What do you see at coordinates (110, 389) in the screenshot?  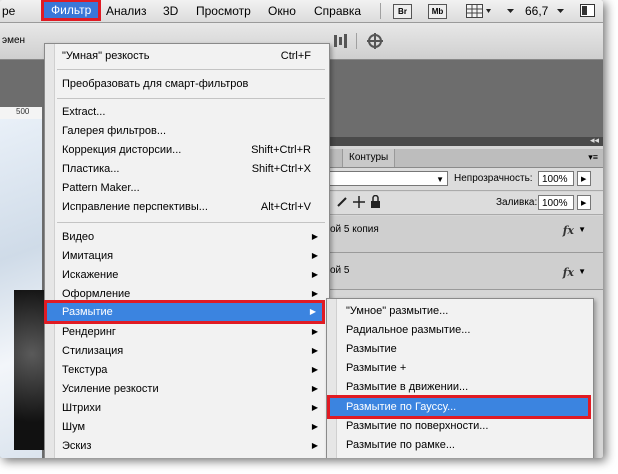 I see `menu-item-label: Усиление резкости` at bounding box center [110, 389].